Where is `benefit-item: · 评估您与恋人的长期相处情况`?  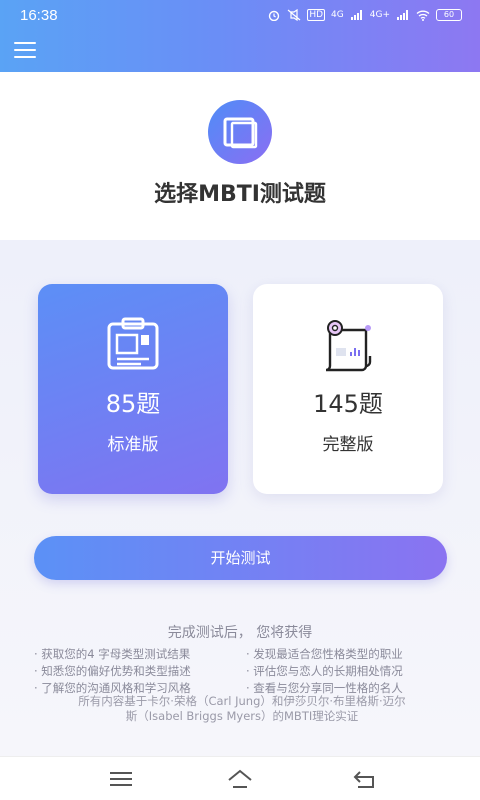 benefit-item: · 评估您与恋人的长期相处情况 is located at coordinates (324, 671).